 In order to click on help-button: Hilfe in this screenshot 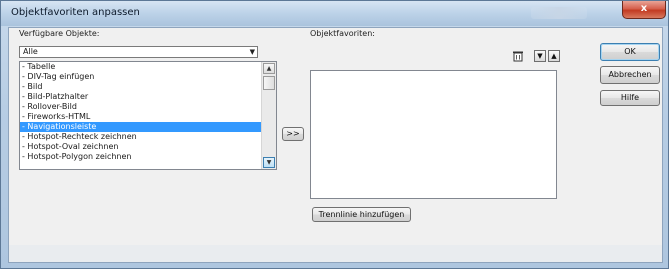, I will do `click(630, 98)`.